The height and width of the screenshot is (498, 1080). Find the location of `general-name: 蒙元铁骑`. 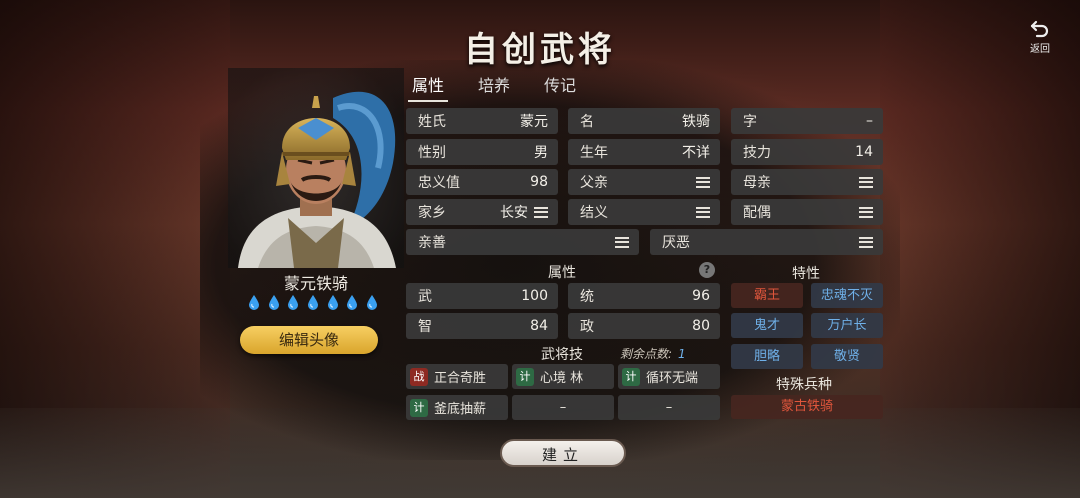

general-name: 蒙元铁骑 is located at coordinates (315, 283).